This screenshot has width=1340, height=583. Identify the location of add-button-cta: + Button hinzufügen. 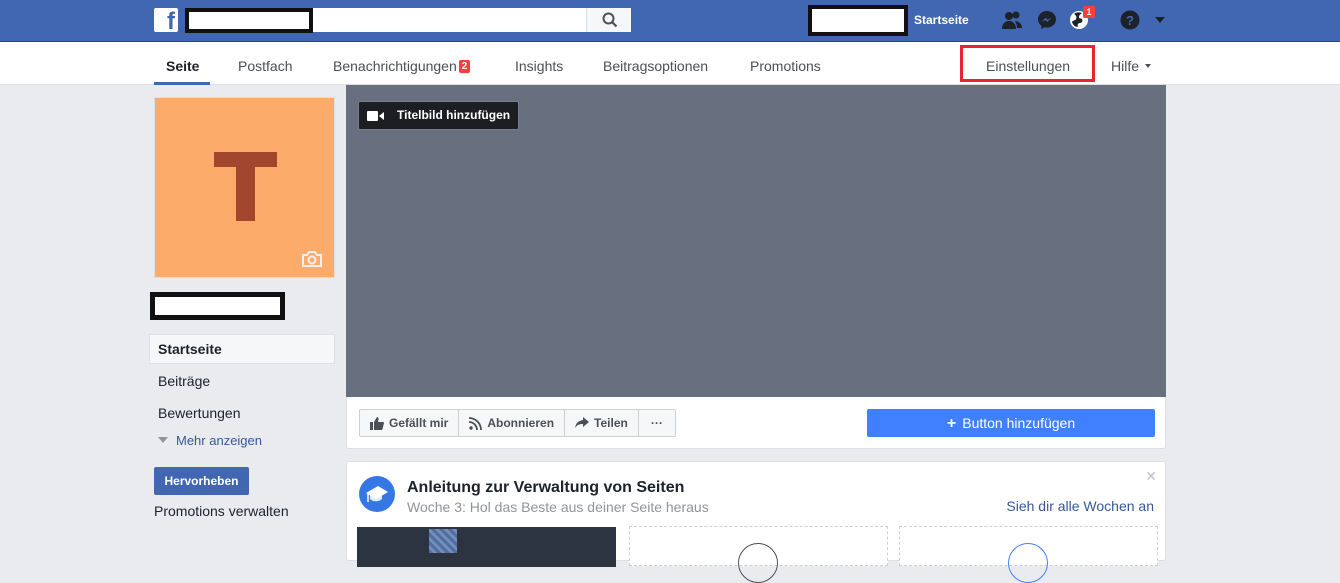
(1011, 423).